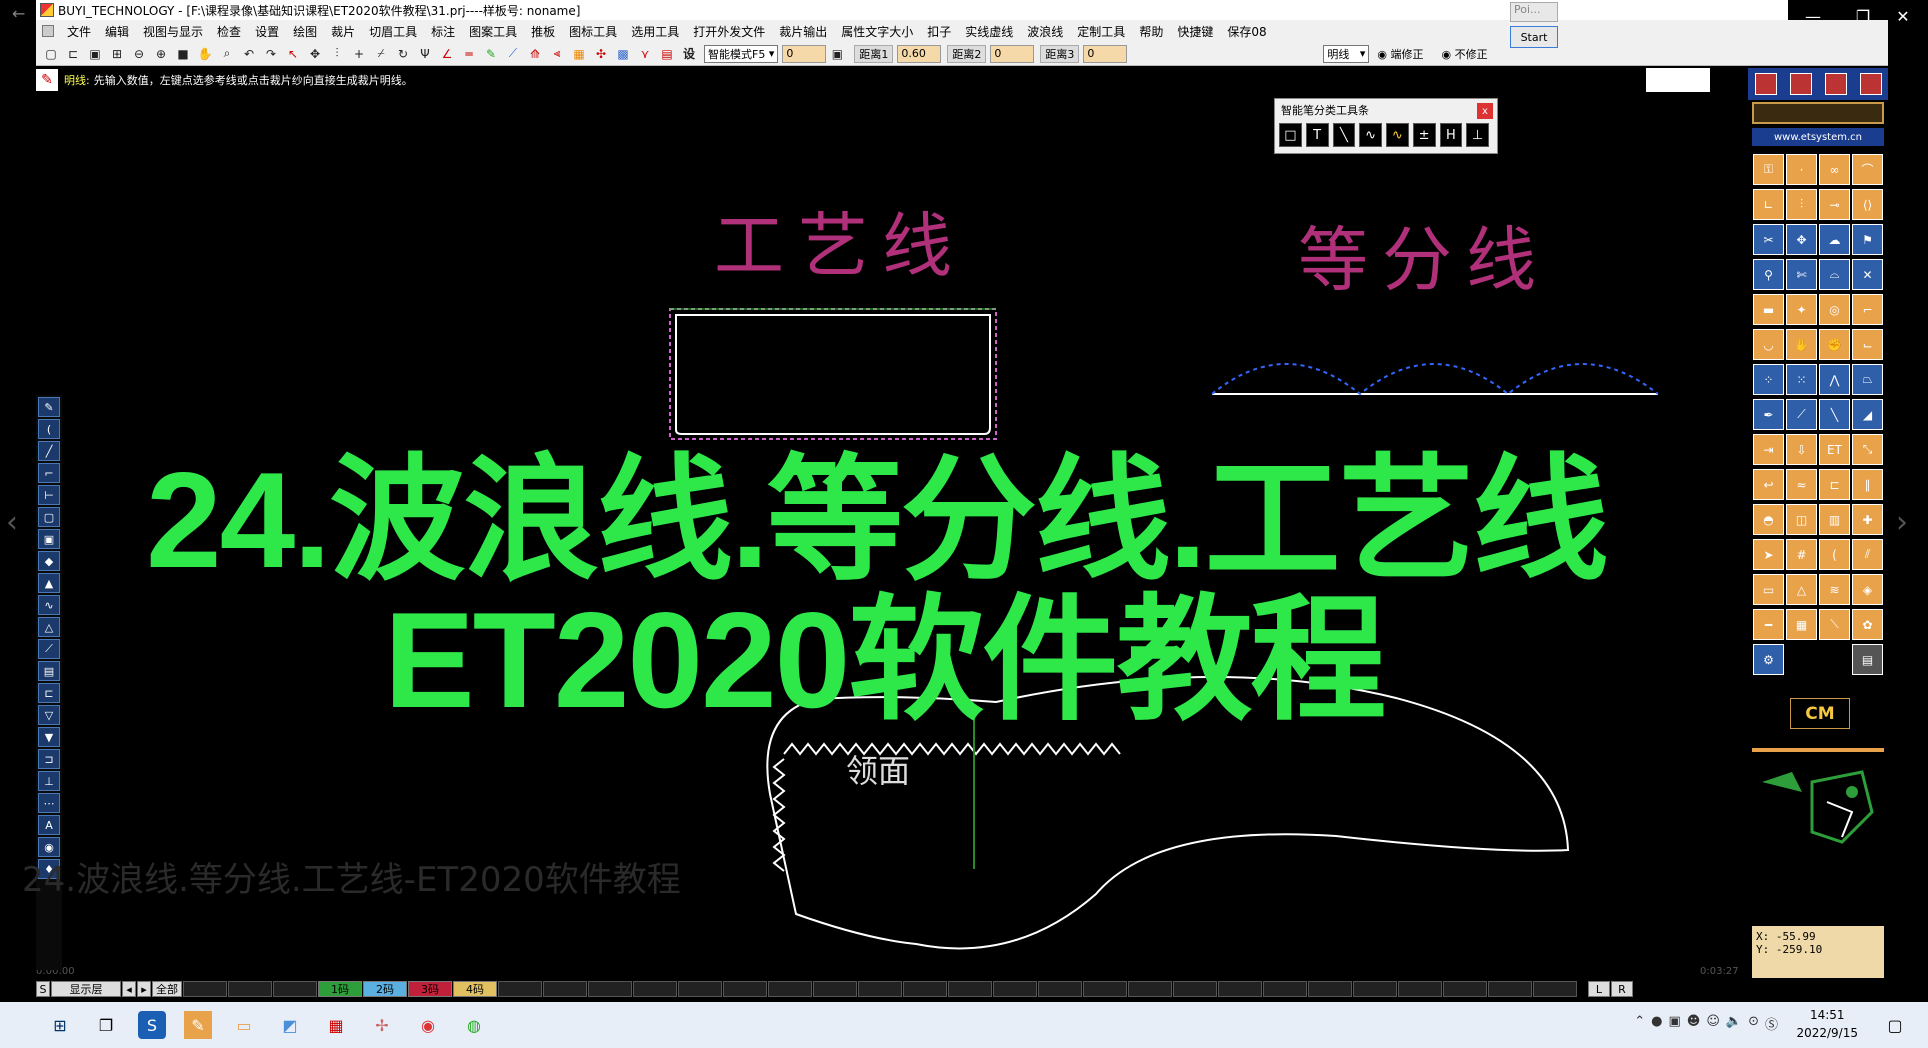 The height and width of the screenshot is (1048, 1928). I want to click on size-code-4: 4码, so click(475, 989).